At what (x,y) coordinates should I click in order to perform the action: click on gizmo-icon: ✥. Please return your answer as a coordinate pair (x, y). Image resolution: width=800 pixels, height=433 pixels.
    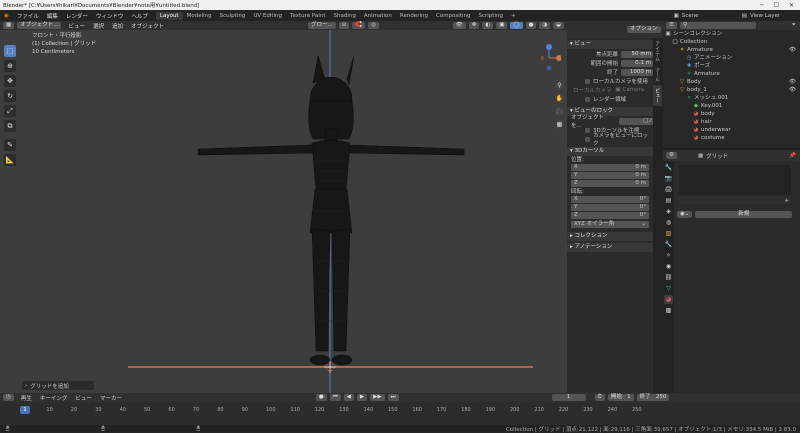
    Looking at the image, I should click on (474, 25).